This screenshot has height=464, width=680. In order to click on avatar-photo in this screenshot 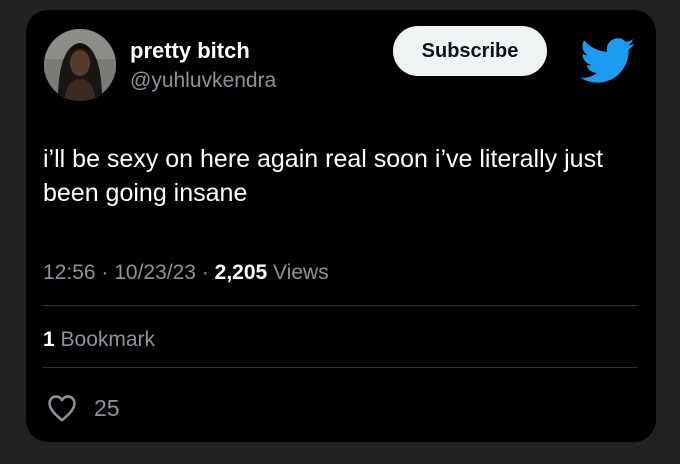, I will do `click(80, 65)`.